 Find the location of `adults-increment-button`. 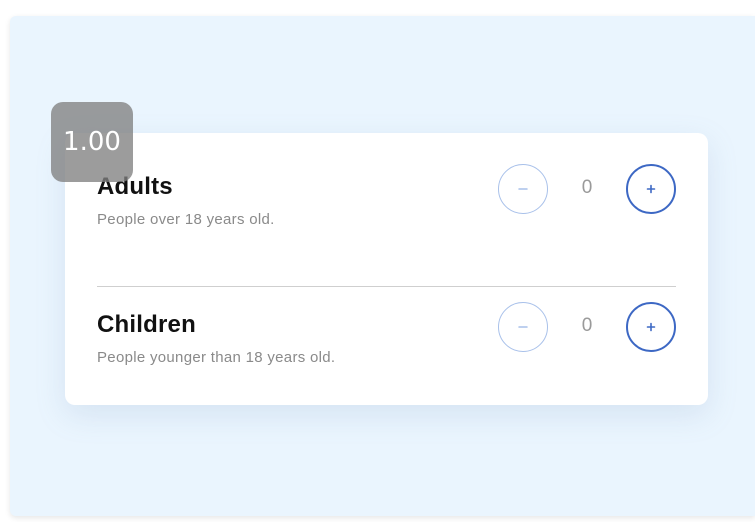

adults-increment-button is located at coordinates (651, 189).